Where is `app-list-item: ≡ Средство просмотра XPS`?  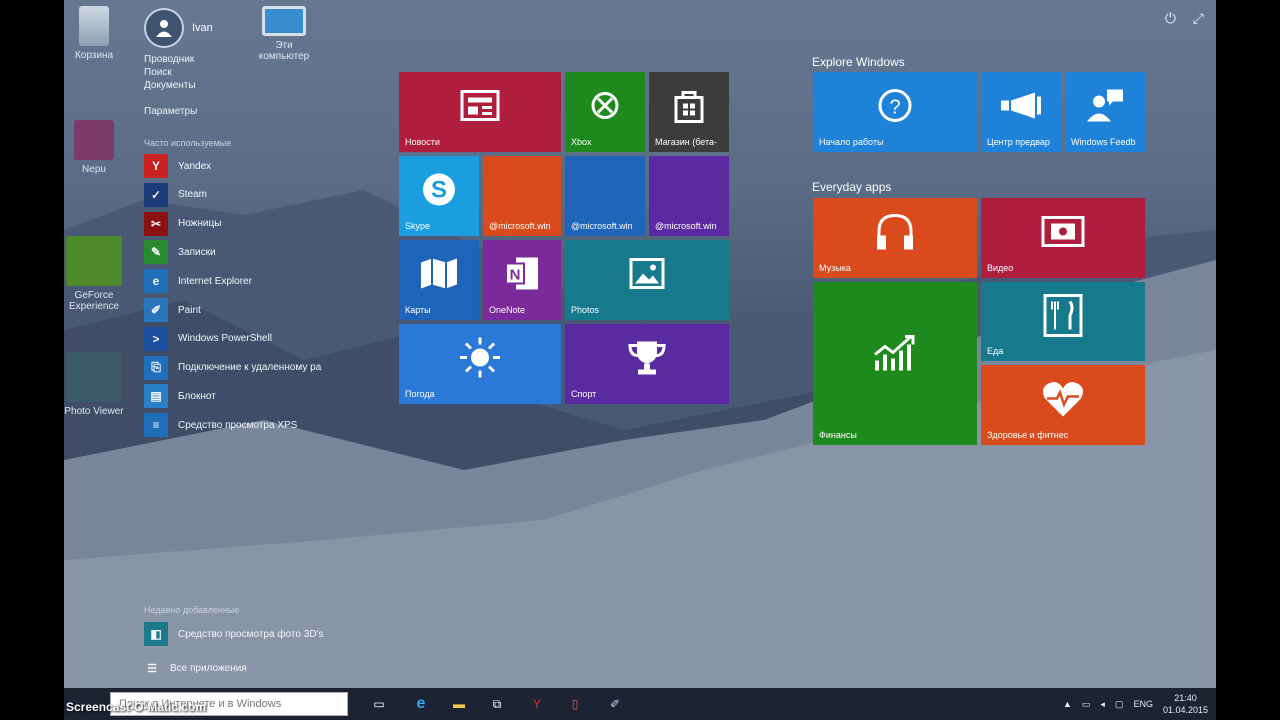
app-list-item: ≡ Средство просмотра XPS is located at coordinates (220, 425).